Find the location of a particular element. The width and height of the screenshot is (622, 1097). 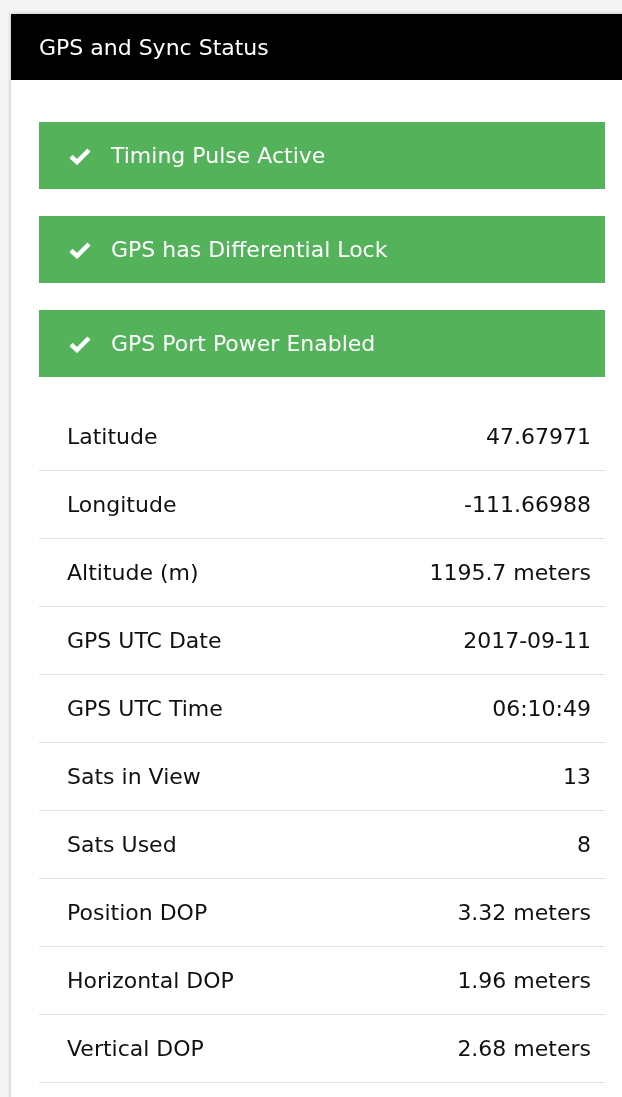

row-value: 13 is located at coordinates (577, 776).